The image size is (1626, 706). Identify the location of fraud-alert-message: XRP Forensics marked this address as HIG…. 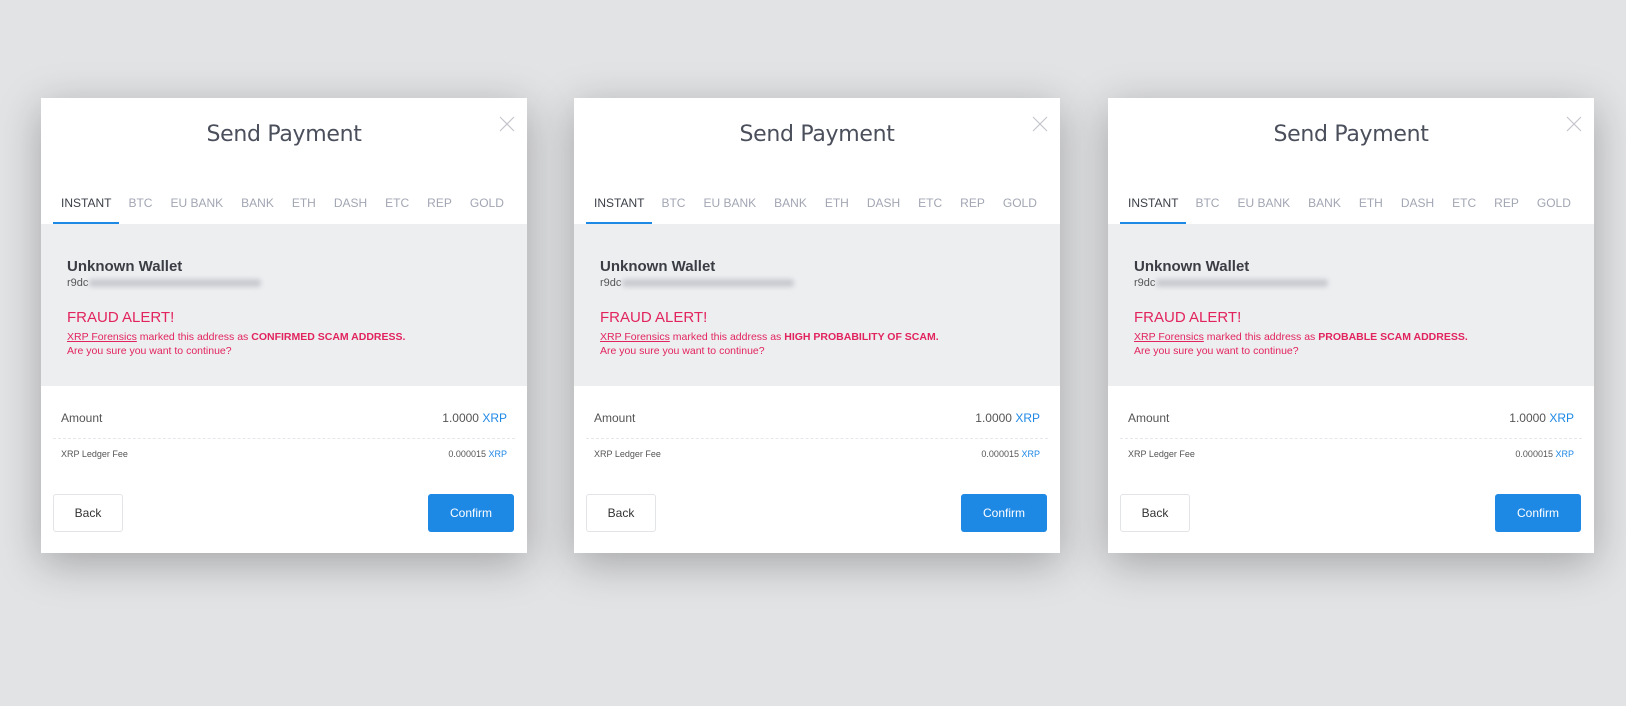
(769, 337).